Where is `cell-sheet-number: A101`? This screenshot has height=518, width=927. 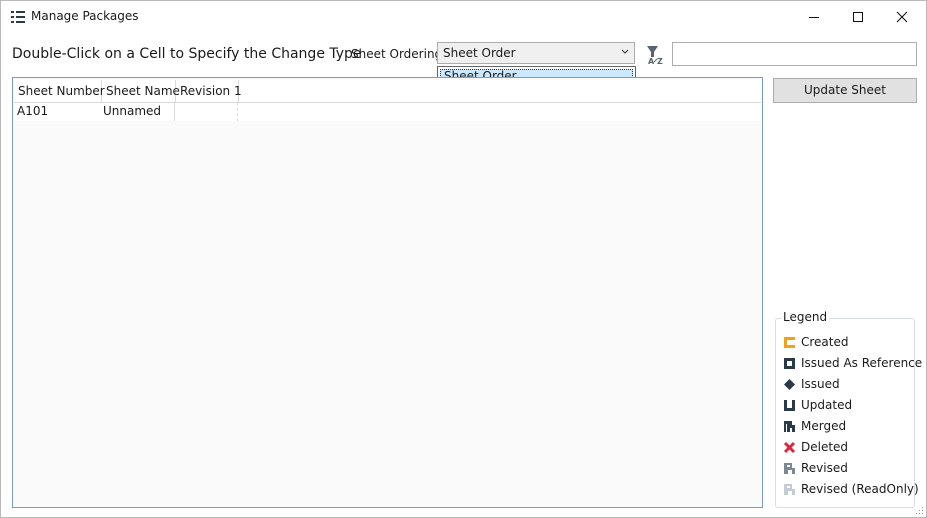 cell-sheet-number: A101 is located at coordinates (58, 112).